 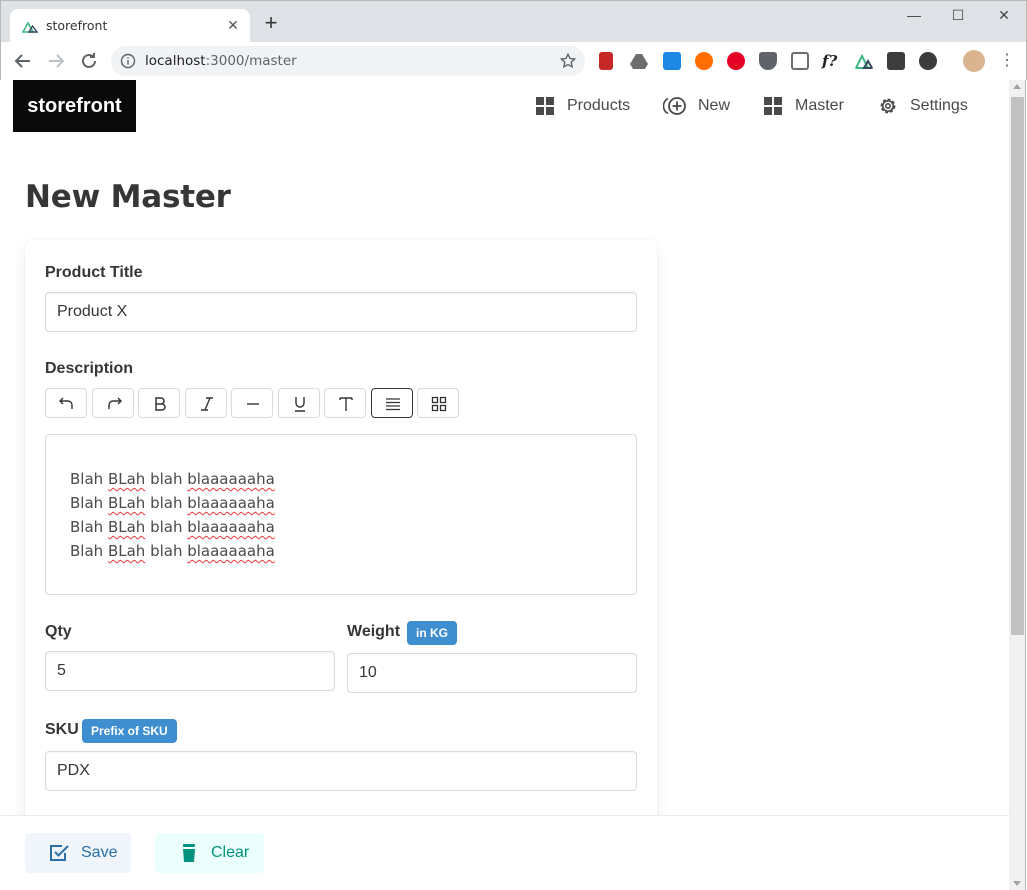 What do you see at coordinates (1017, 366) in the screenshot?
I see `scrollbar-thumb` at bounding box center [1017, 366].